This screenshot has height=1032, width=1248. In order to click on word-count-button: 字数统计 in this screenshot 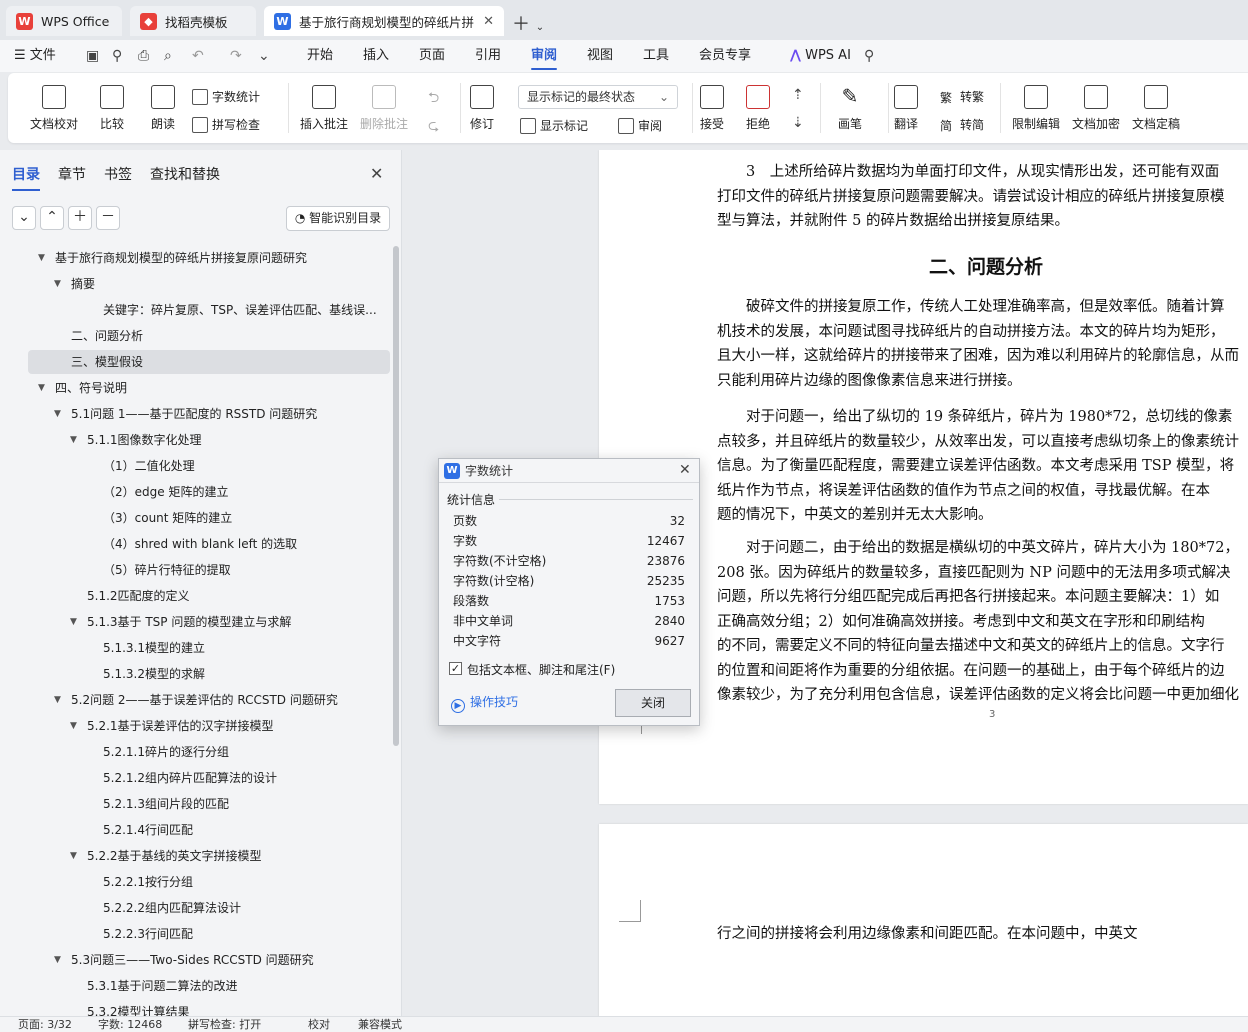, I will do `click(226, 96)`.